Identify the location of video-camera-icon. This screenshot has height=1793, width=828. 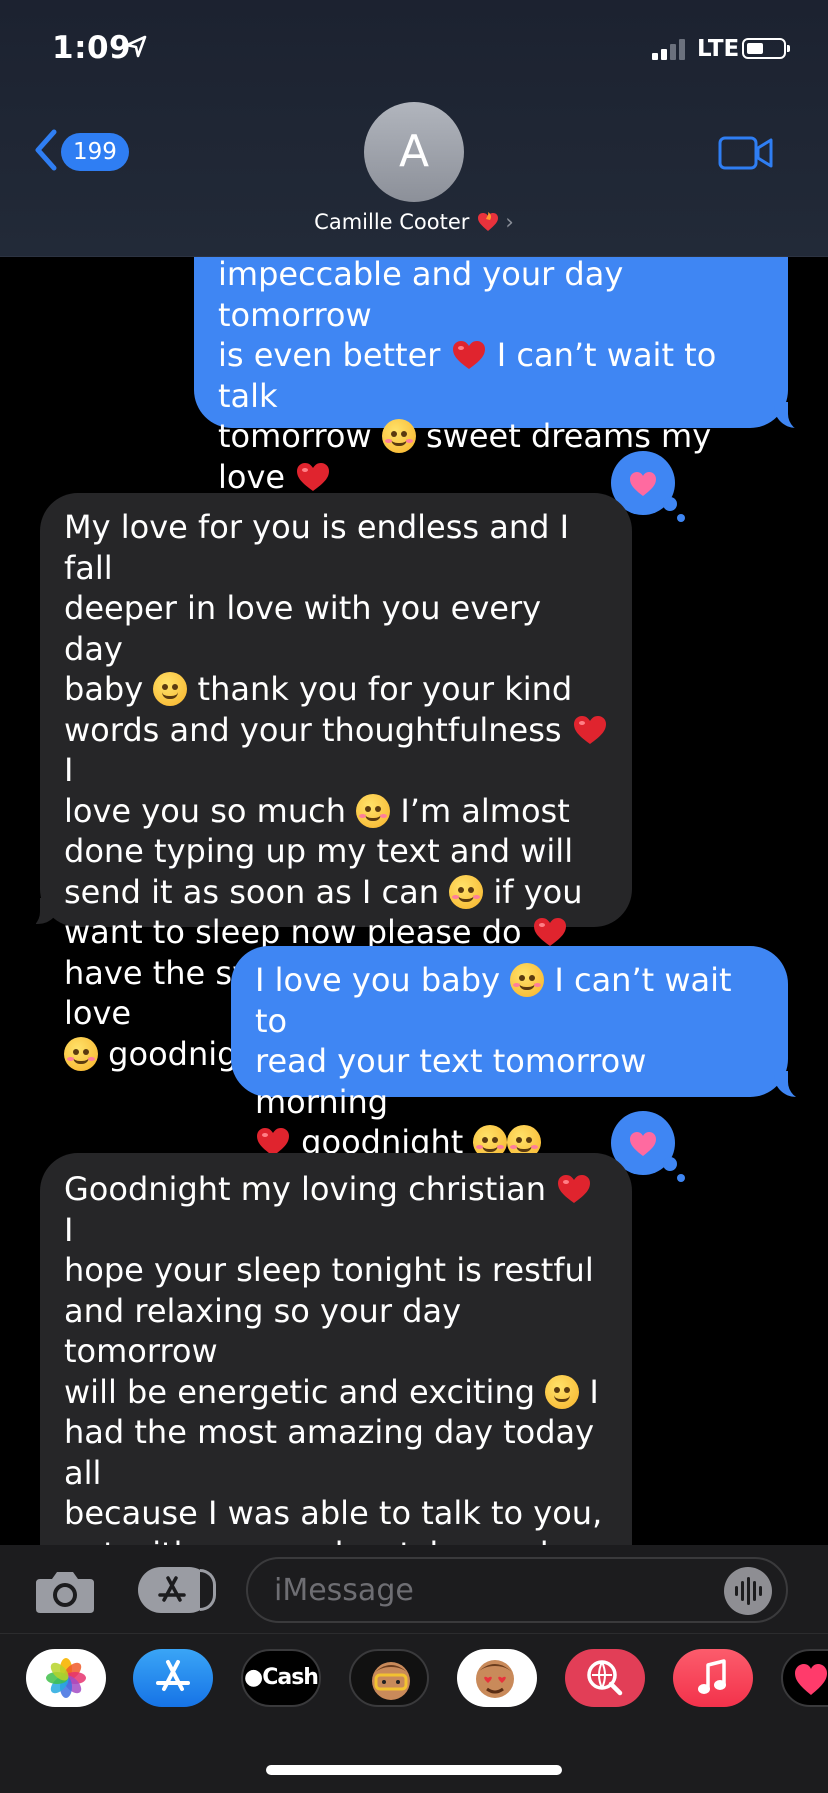
(746, 153).